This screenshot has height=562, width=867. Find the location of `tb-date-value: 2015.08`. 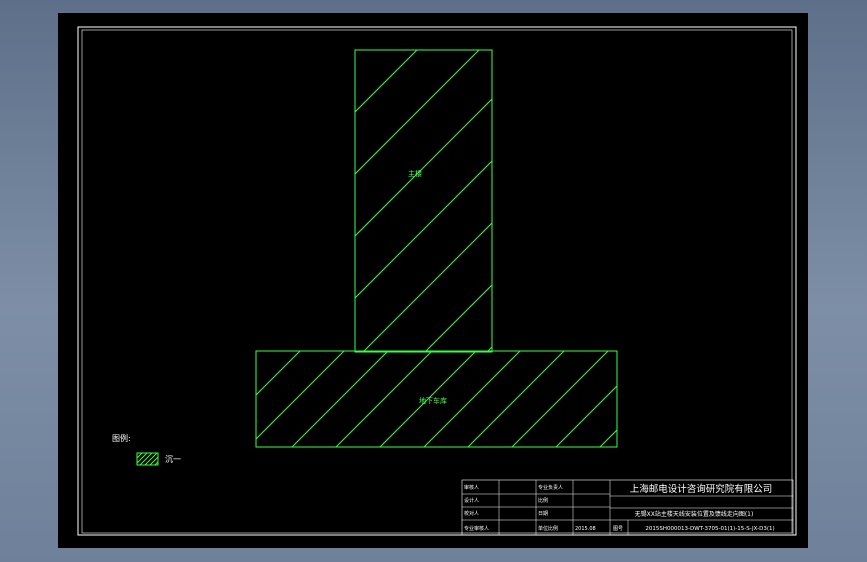

tb-date-value: 2015.08 is located at coordinates (585, 529).